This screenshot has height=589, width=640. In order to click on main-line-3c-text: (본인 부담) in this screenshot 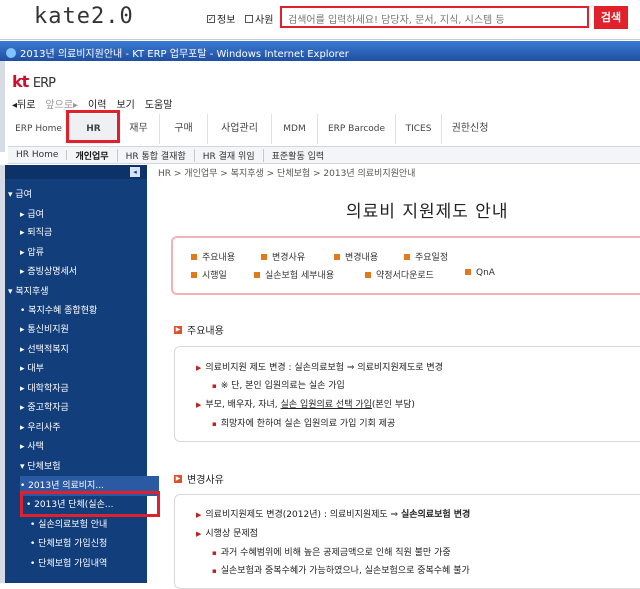, I will do `click(393, 405)`.